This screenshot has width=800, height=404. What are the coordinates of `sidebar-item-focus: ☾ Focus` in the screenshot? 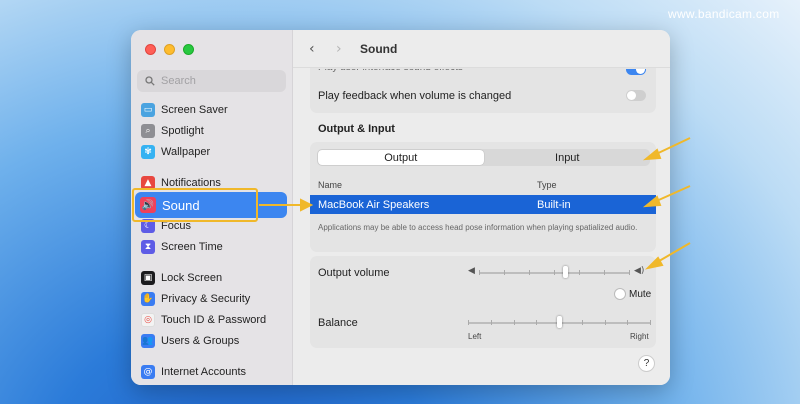 It's located at (166, 226).